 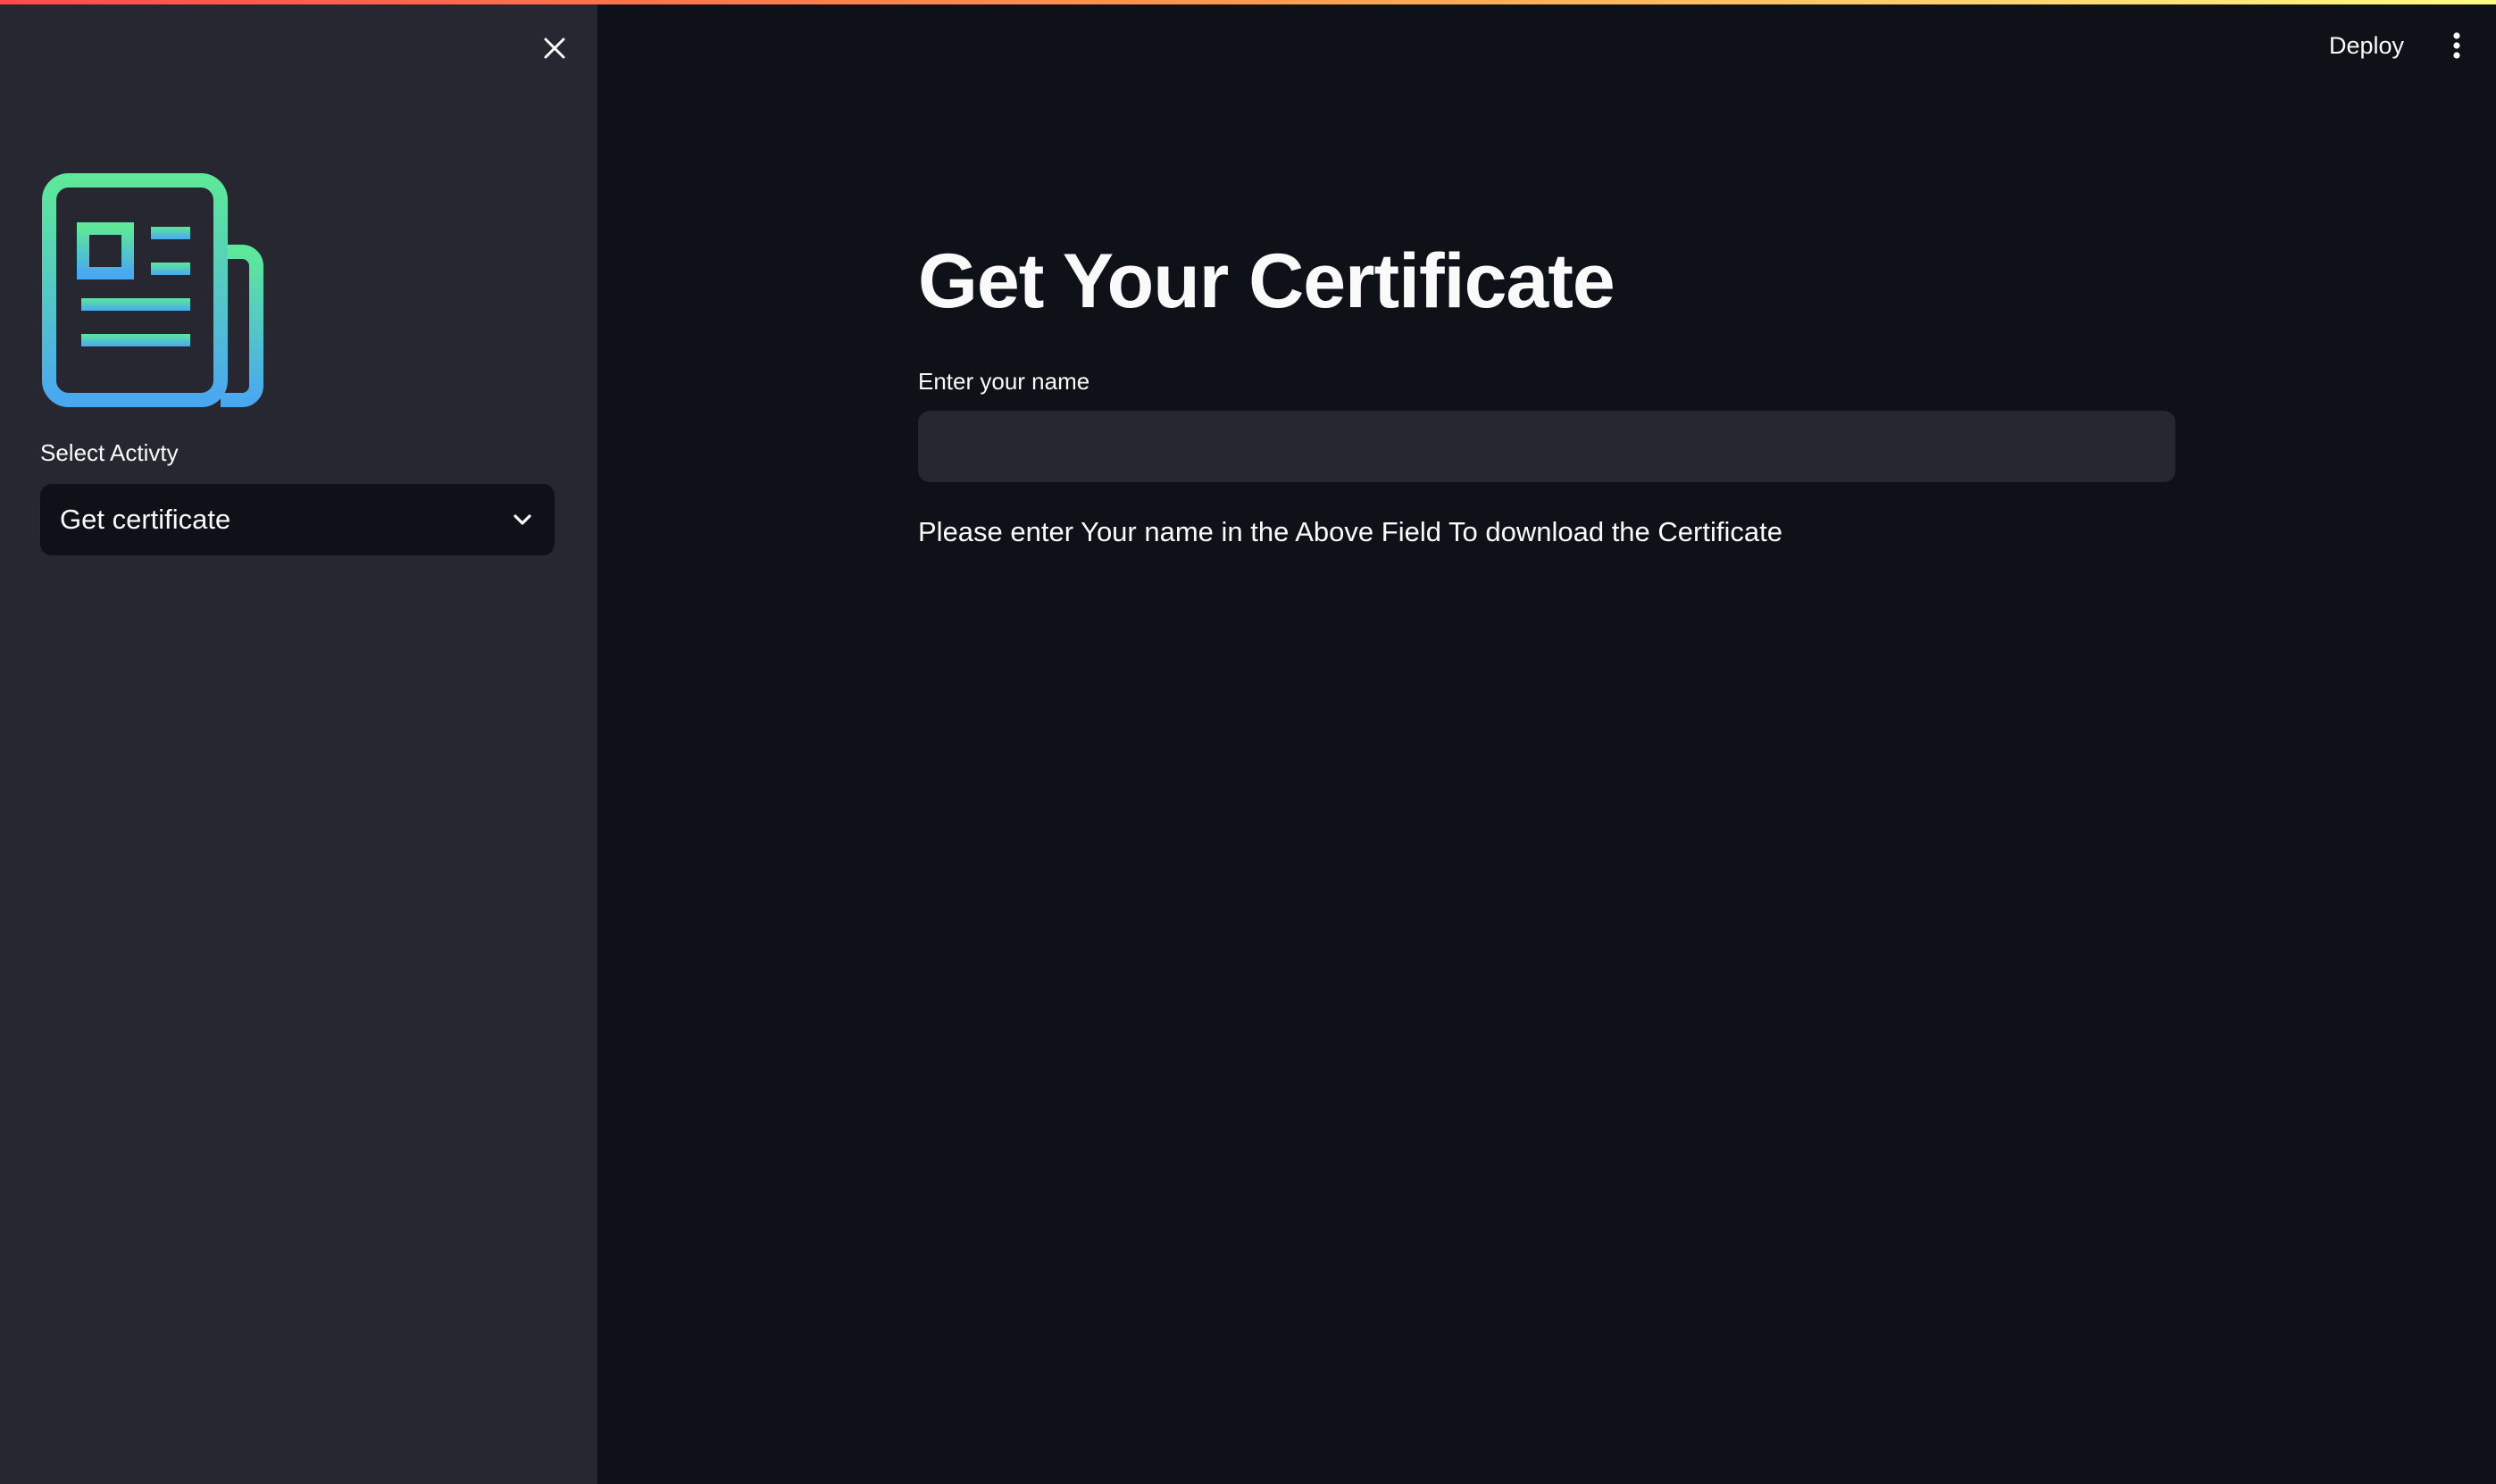 What do you see at coordinates (145, 519) in the screenshot?
I see `activity-select-value: Get certificate` at bounding box center [145, 519].